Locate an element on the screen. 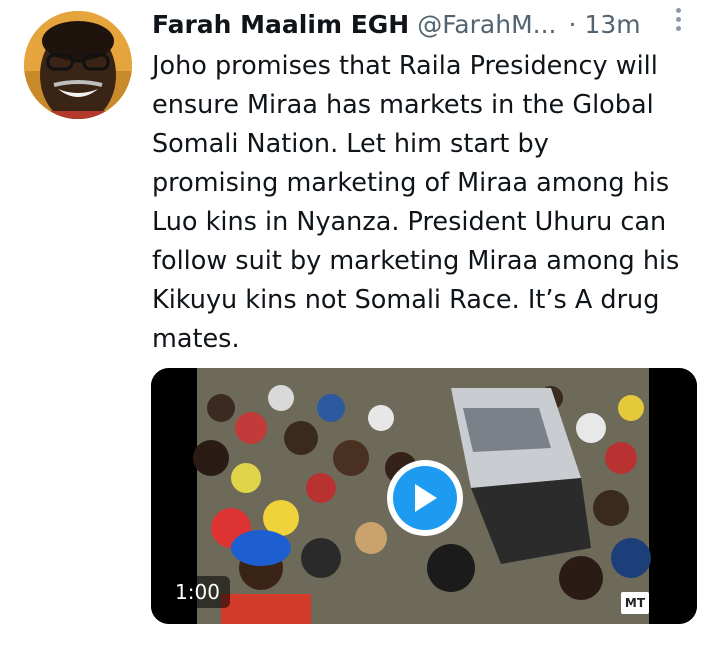  more-vertical-icon is located at coordinates (678, 19).